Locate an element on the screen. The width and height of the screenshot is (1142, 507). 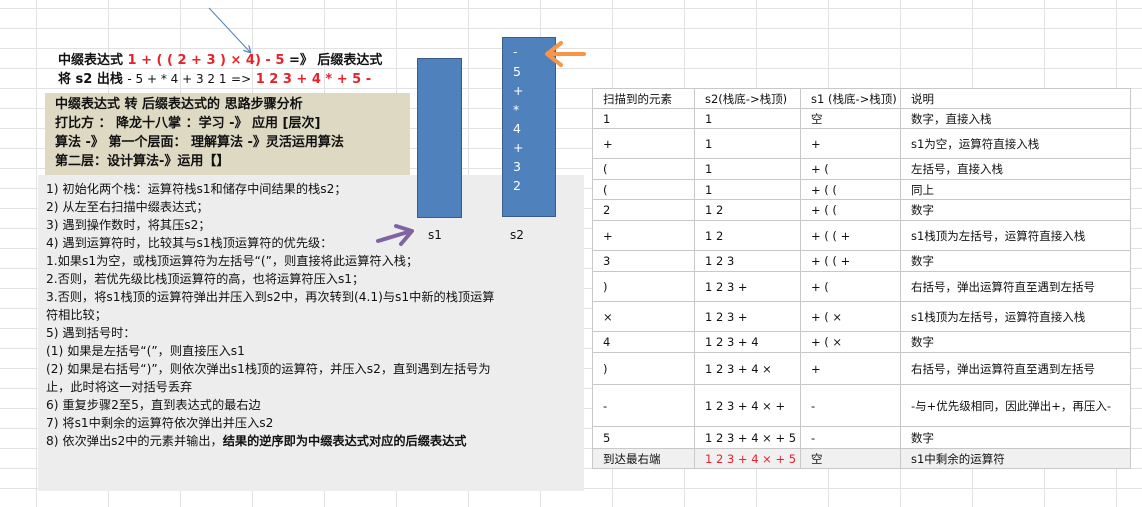
purple-arrow is located at coordinates (395, 235).